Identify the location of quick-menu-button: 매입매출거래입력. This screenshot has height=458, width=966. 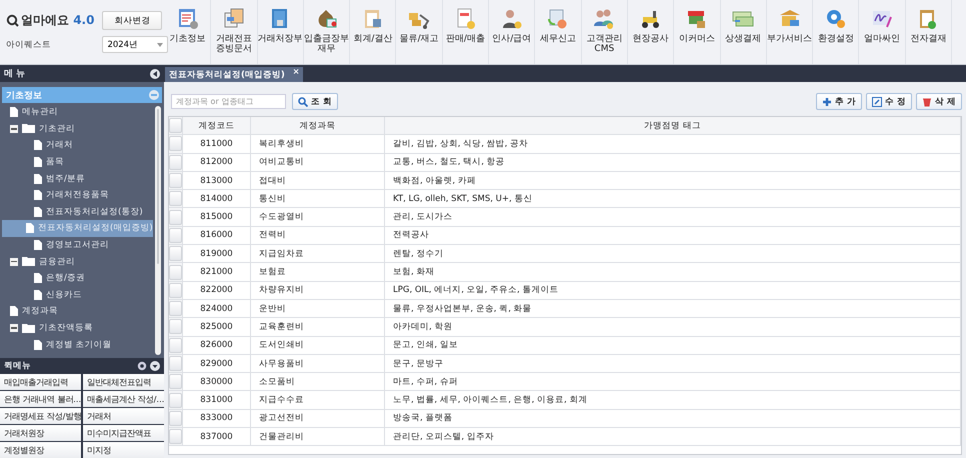
(40, 382).